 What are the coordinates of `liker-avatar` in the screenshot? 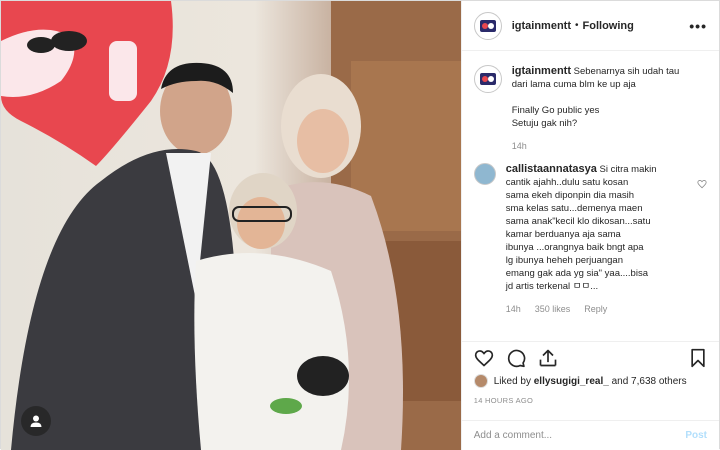 It's located at (480, 381).